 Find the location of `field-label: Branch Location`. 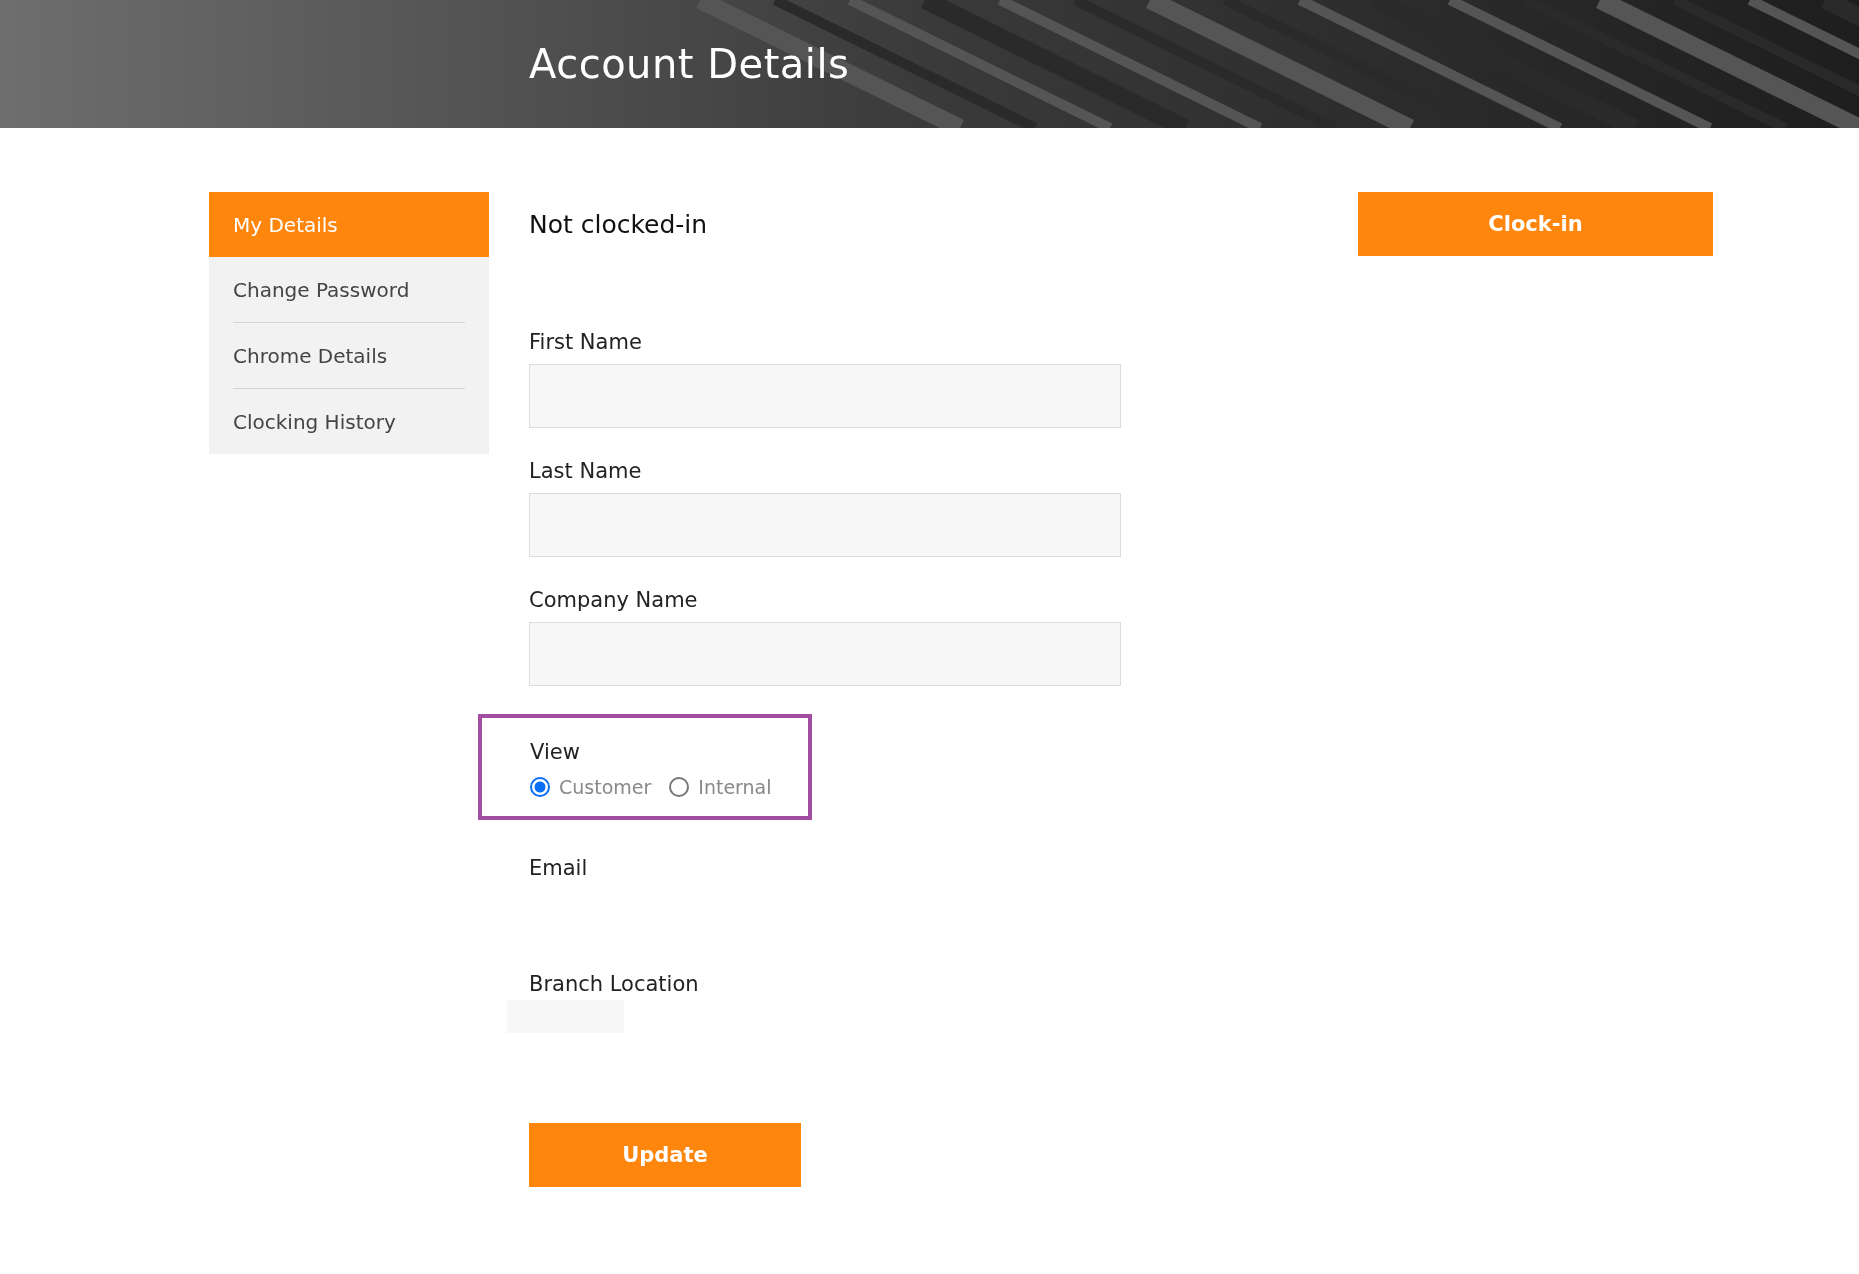

field-label: Branch Location is located at coordinates (614, 984).